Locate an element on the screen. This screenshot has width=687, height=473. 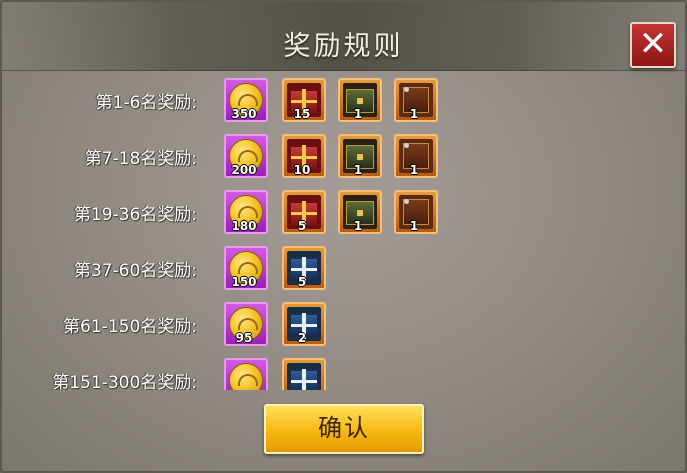
gold-coin-item: 350 is located at coordinates (246, 100).